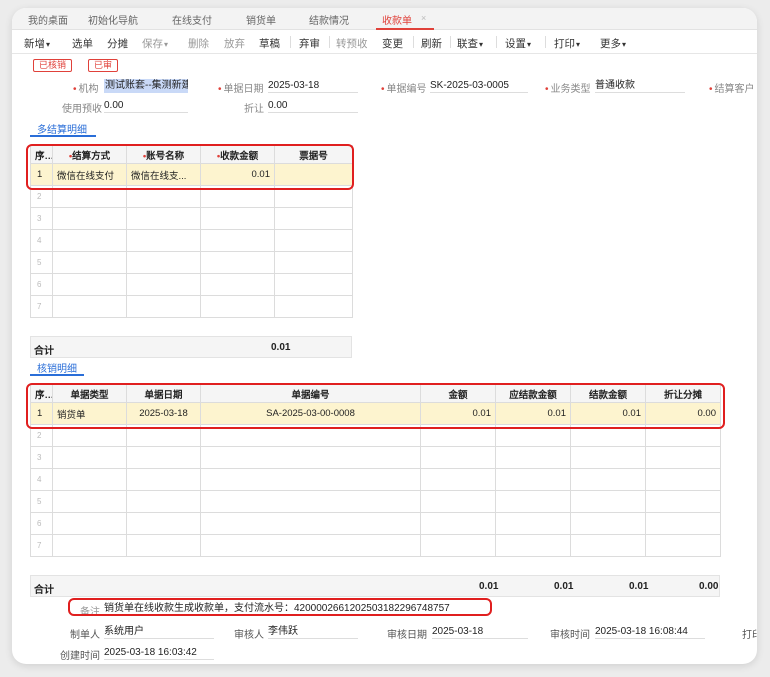  What do you see at coordinates (117, 43) in the screenshot?
I see `split-button: 分摊` at bounding box center [117, 43].